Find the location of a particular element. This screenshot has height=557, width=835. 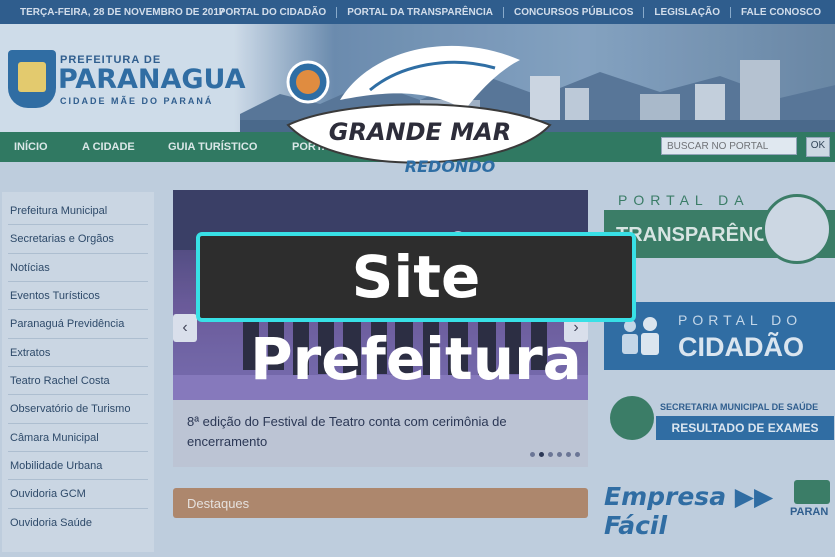

link-portal-transparencia: PORTAL DA TRANSPARÊNCIA is located at coordinates (419, 12).